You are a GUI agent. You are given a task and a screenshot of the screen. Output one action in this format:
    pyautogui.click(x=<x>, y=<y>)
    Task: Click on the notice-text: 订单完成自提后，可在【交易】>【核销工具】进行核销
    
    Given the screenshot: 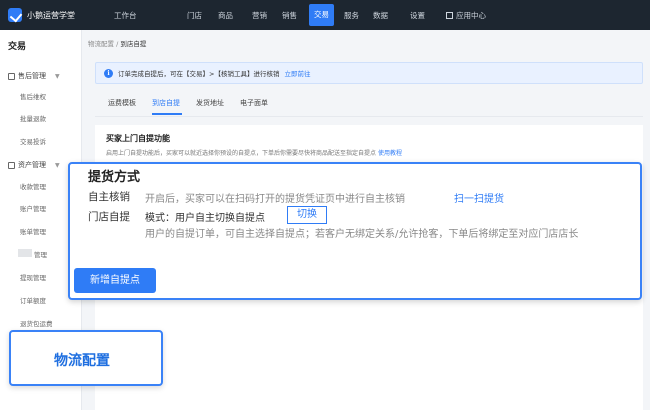 What is the action you would take?
    pyautogui.click(x=199, y=74)
    